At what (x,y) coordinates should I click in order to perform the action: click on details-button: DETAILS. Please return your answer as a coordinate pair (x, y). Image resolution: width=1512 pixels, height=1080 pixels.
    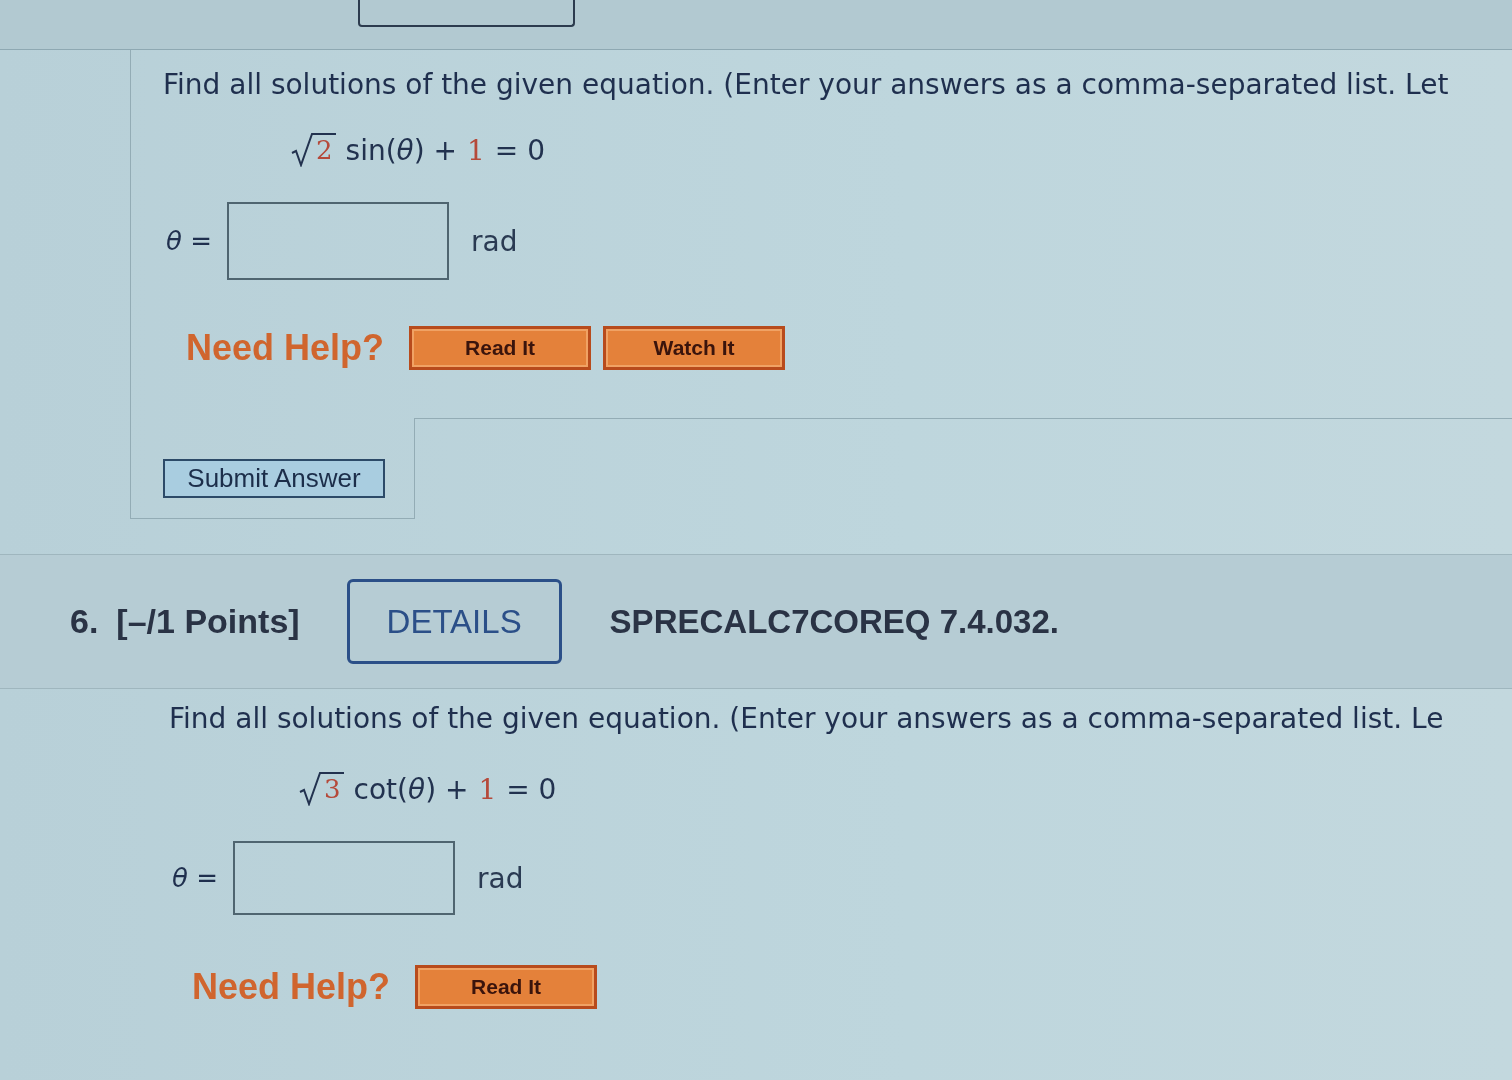
    Looking at the image, I should click on (454, 621).